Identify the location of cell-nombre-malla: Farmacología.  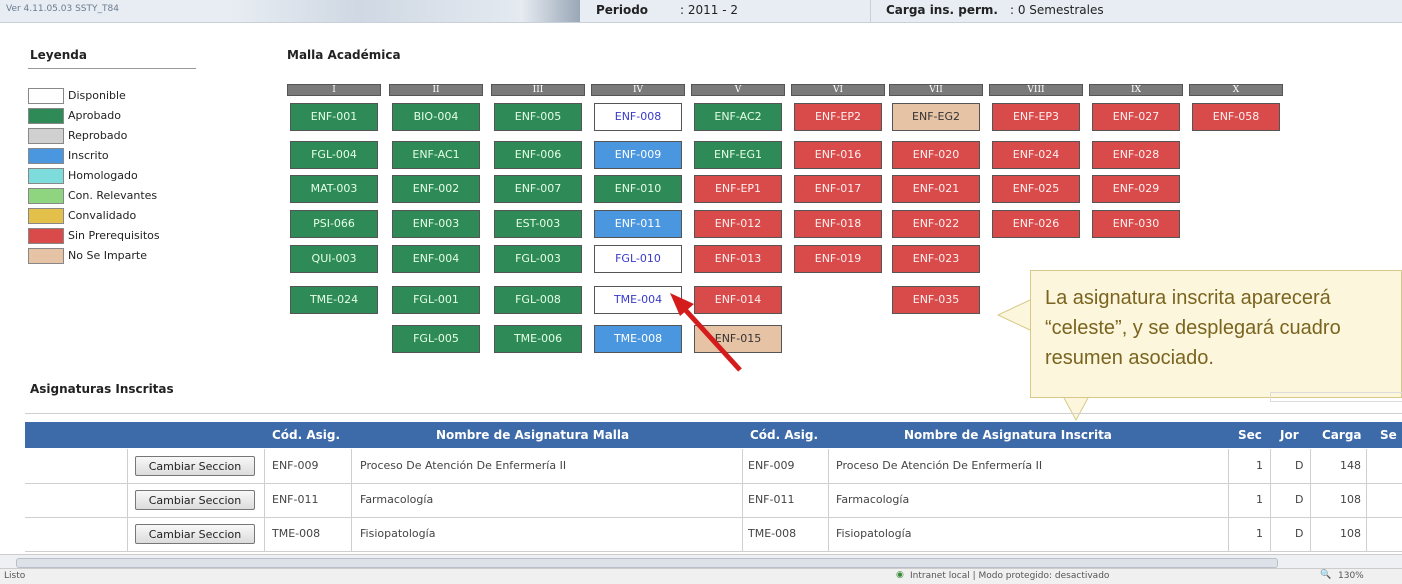
(397, 499).